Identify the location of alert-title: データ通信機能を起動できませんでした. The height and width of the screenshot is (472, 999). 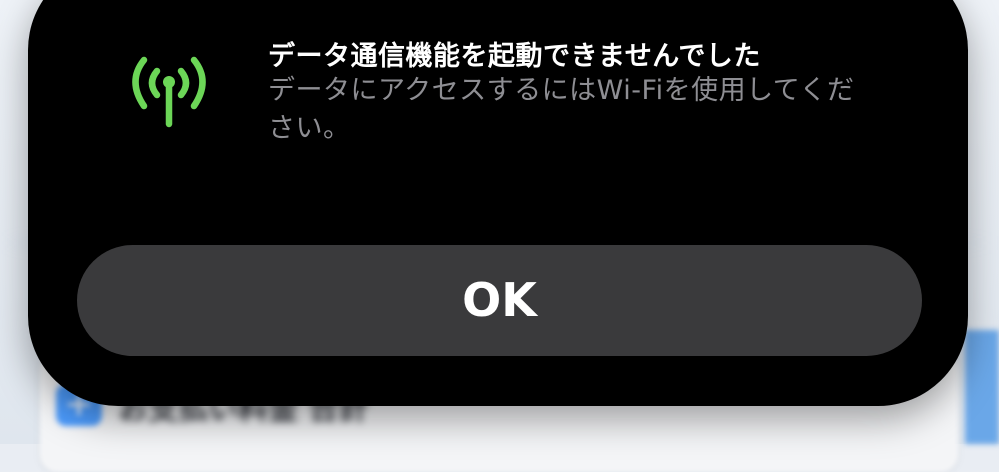
(514, 56).